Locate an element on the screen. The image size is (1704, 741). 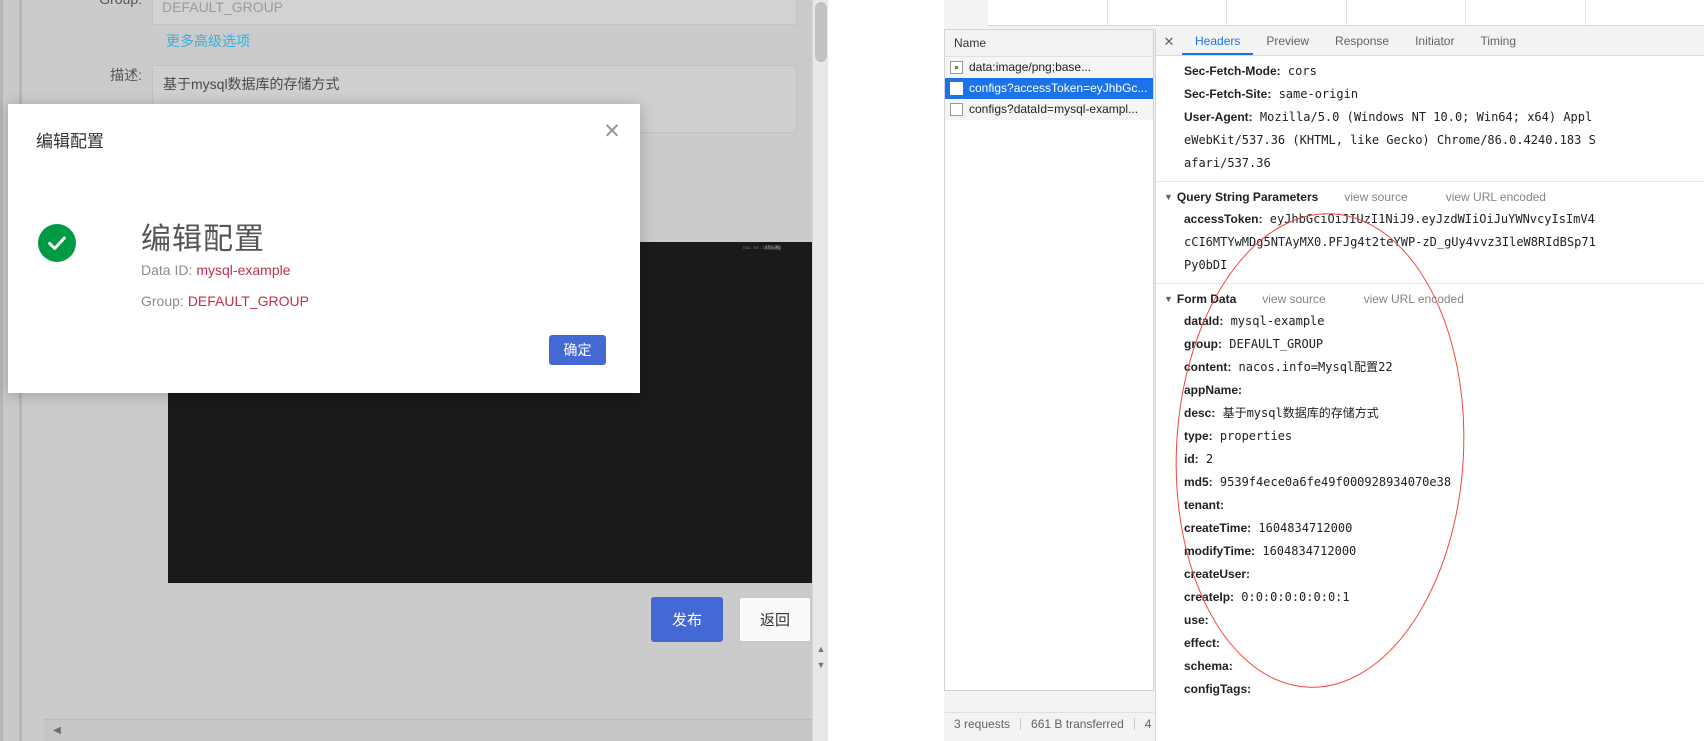
tab-response: Response is located at coordinates (1362, 42).